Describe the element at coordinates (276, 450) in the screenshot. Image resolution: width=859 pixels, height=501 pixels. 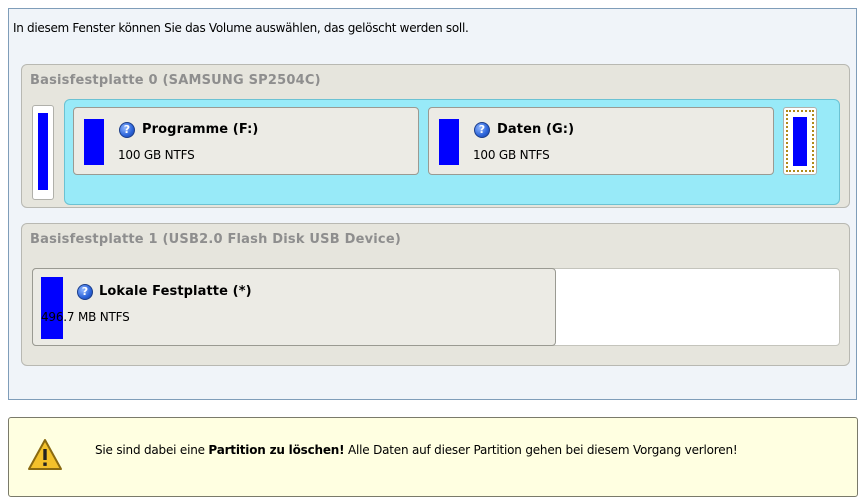
I see `warning-text-bold: Partition zu löschen!` at that location.